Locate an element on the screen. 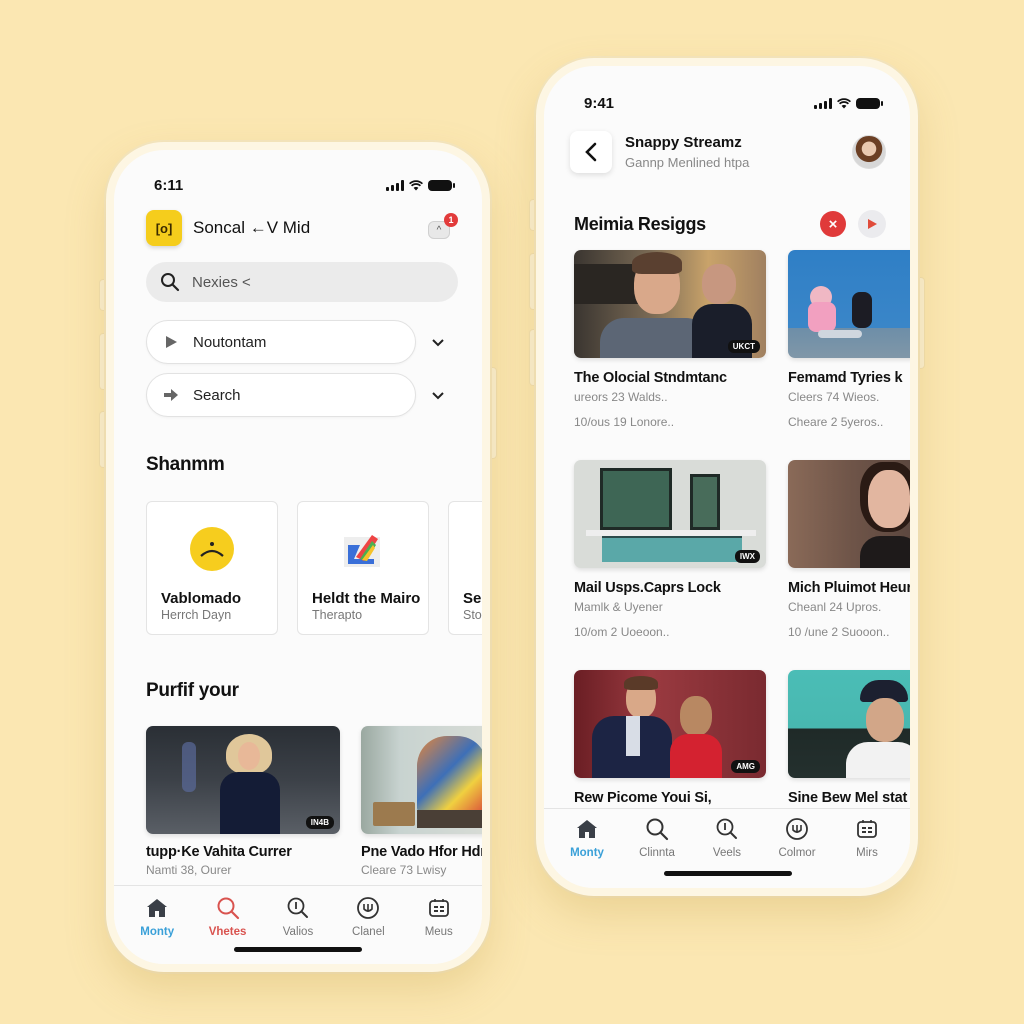 This screenshot has width=1024, height=1024. tab-2: Valios is located at coordinates (298, 930).